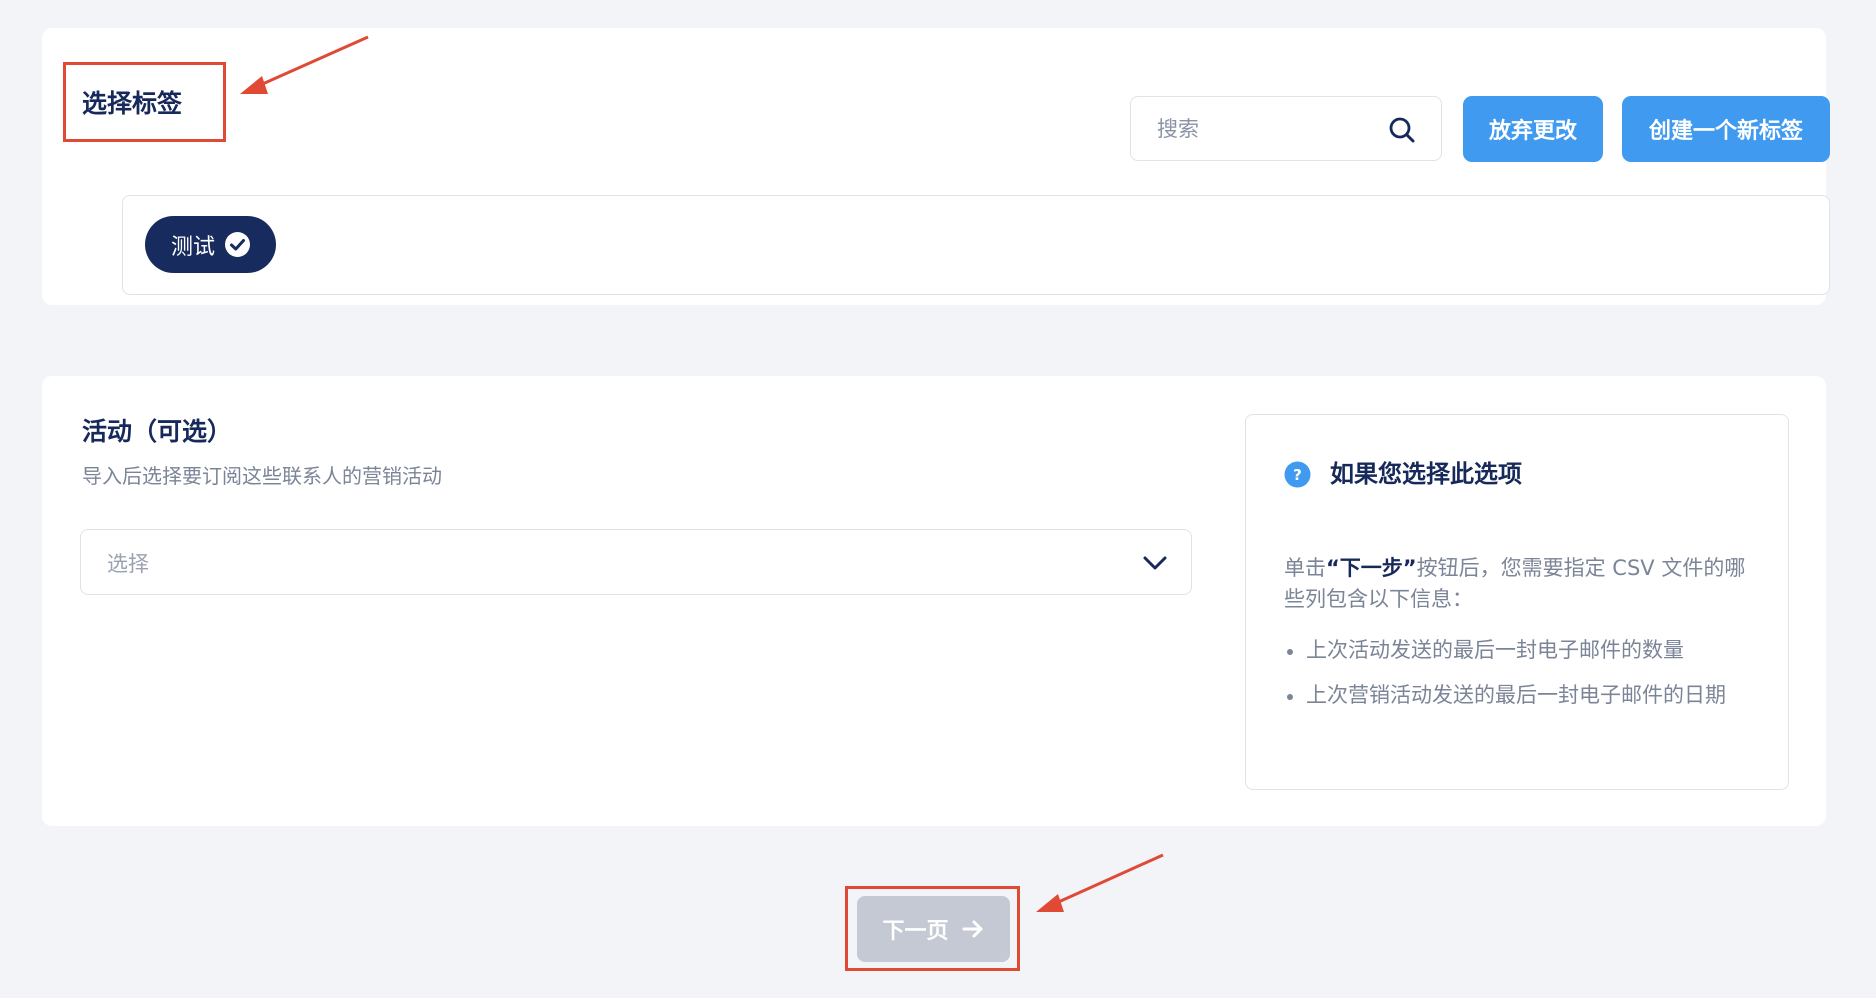 The height and width of the screenshot is (998, 1876). Describe the element at coordinates (1533, 129) in the screenshot. I see `discard-changes-button: 放弃更改` at that location.